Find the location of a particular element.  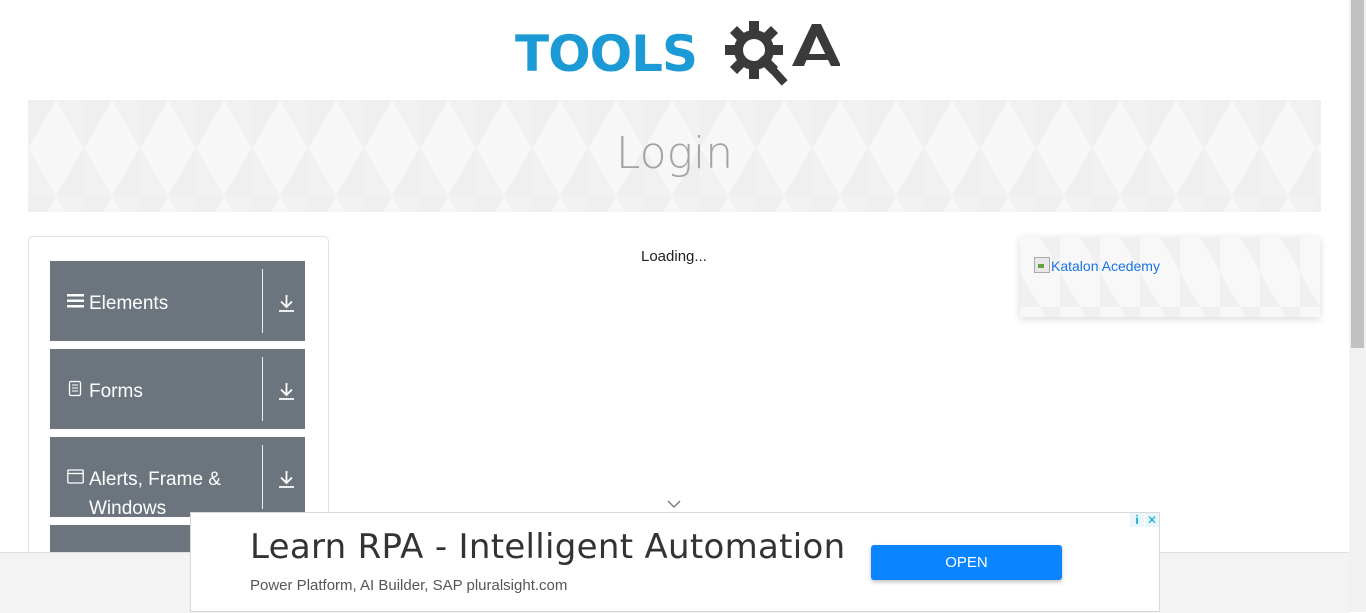

ad-choices: i ✕ is located at coordinates (1144, 521).